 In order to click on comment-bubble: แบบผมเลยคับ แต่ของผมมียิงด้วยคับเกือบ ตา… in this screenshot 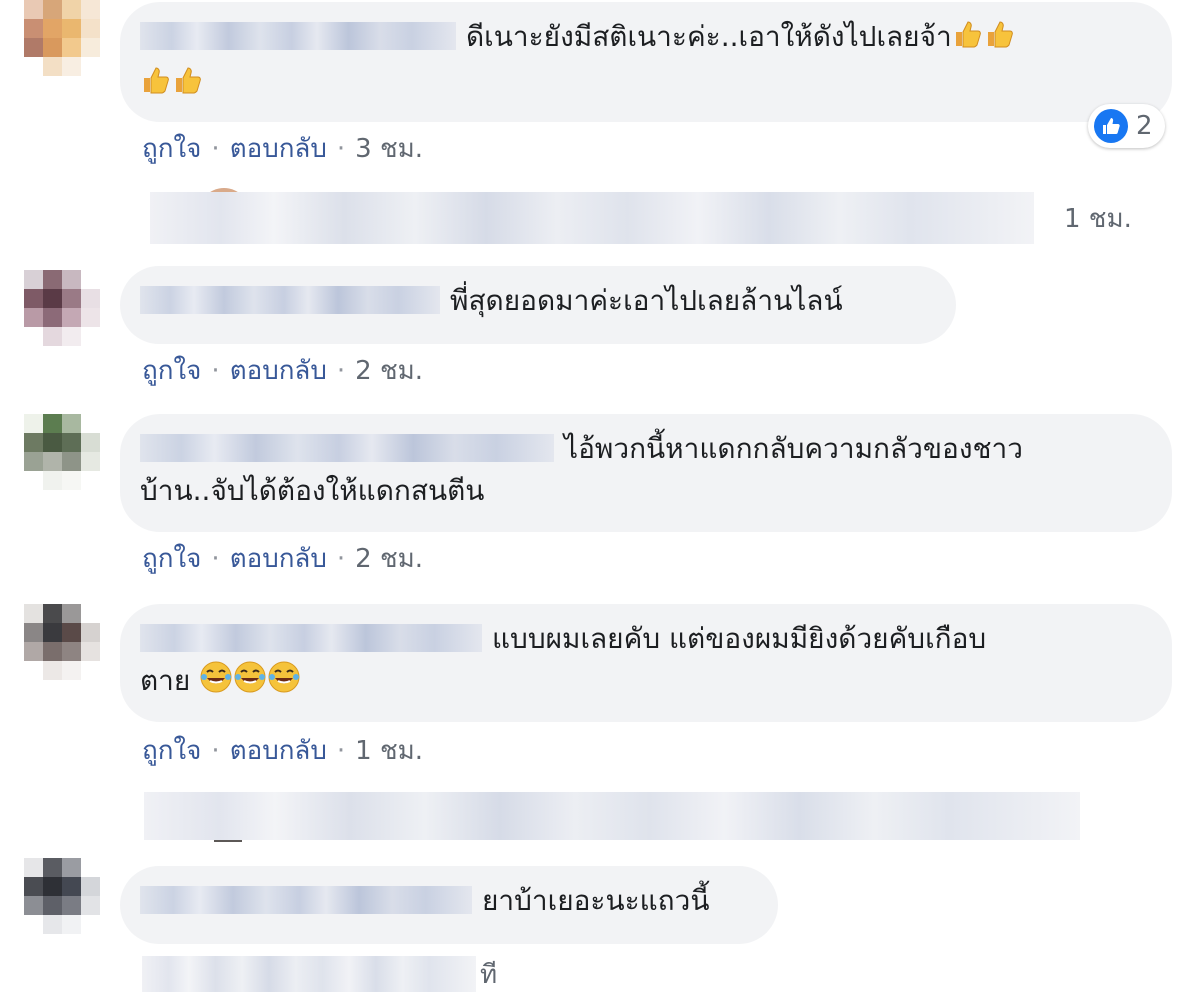, I will do `click(646, 663)`.